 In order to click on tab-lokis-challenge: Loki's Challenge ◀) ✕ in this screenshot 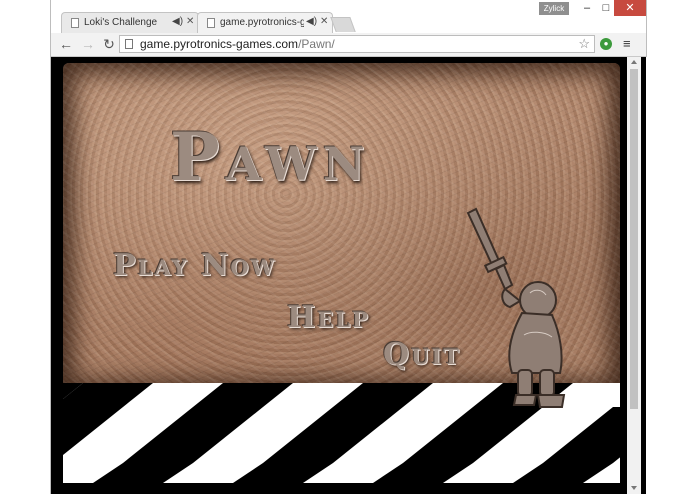, I will do `click(130, 22)`.